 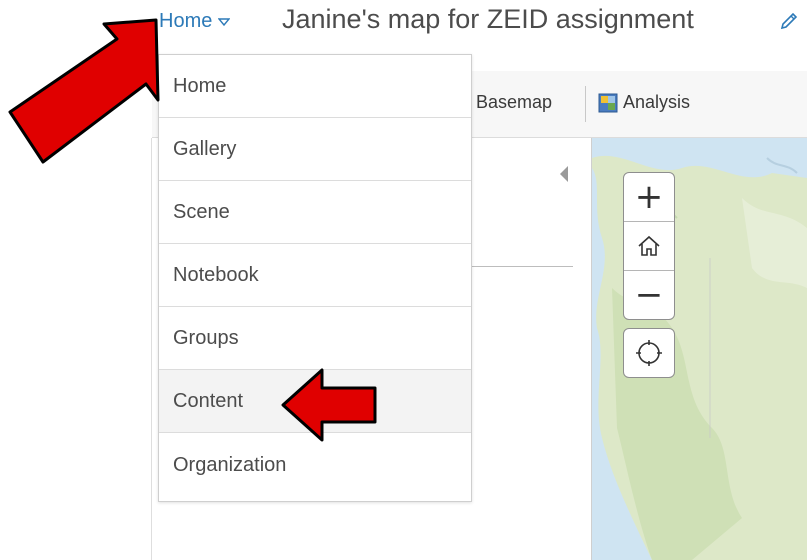 What do you see at coordinates (649, 197) in the screenshot?
I see `zoom-in-button: +` at bounding box center [649, 197].